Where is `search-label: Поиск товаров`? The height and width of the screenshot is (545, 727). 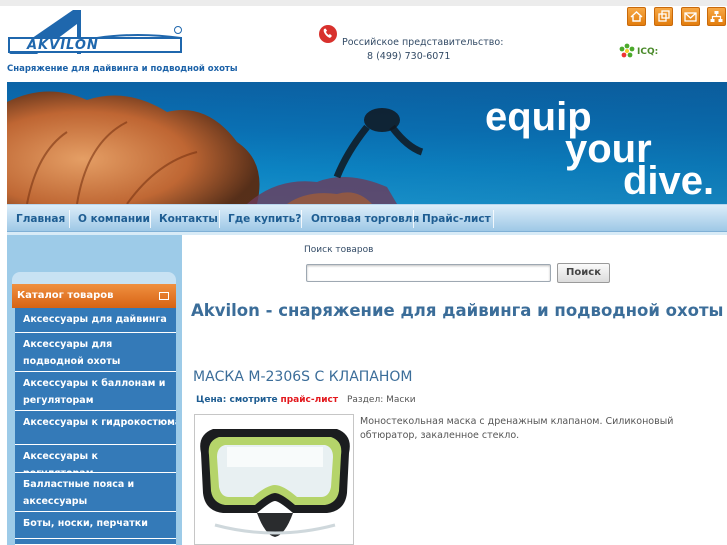
search-label: Поиск товаров is located at coordinates (339, 250).